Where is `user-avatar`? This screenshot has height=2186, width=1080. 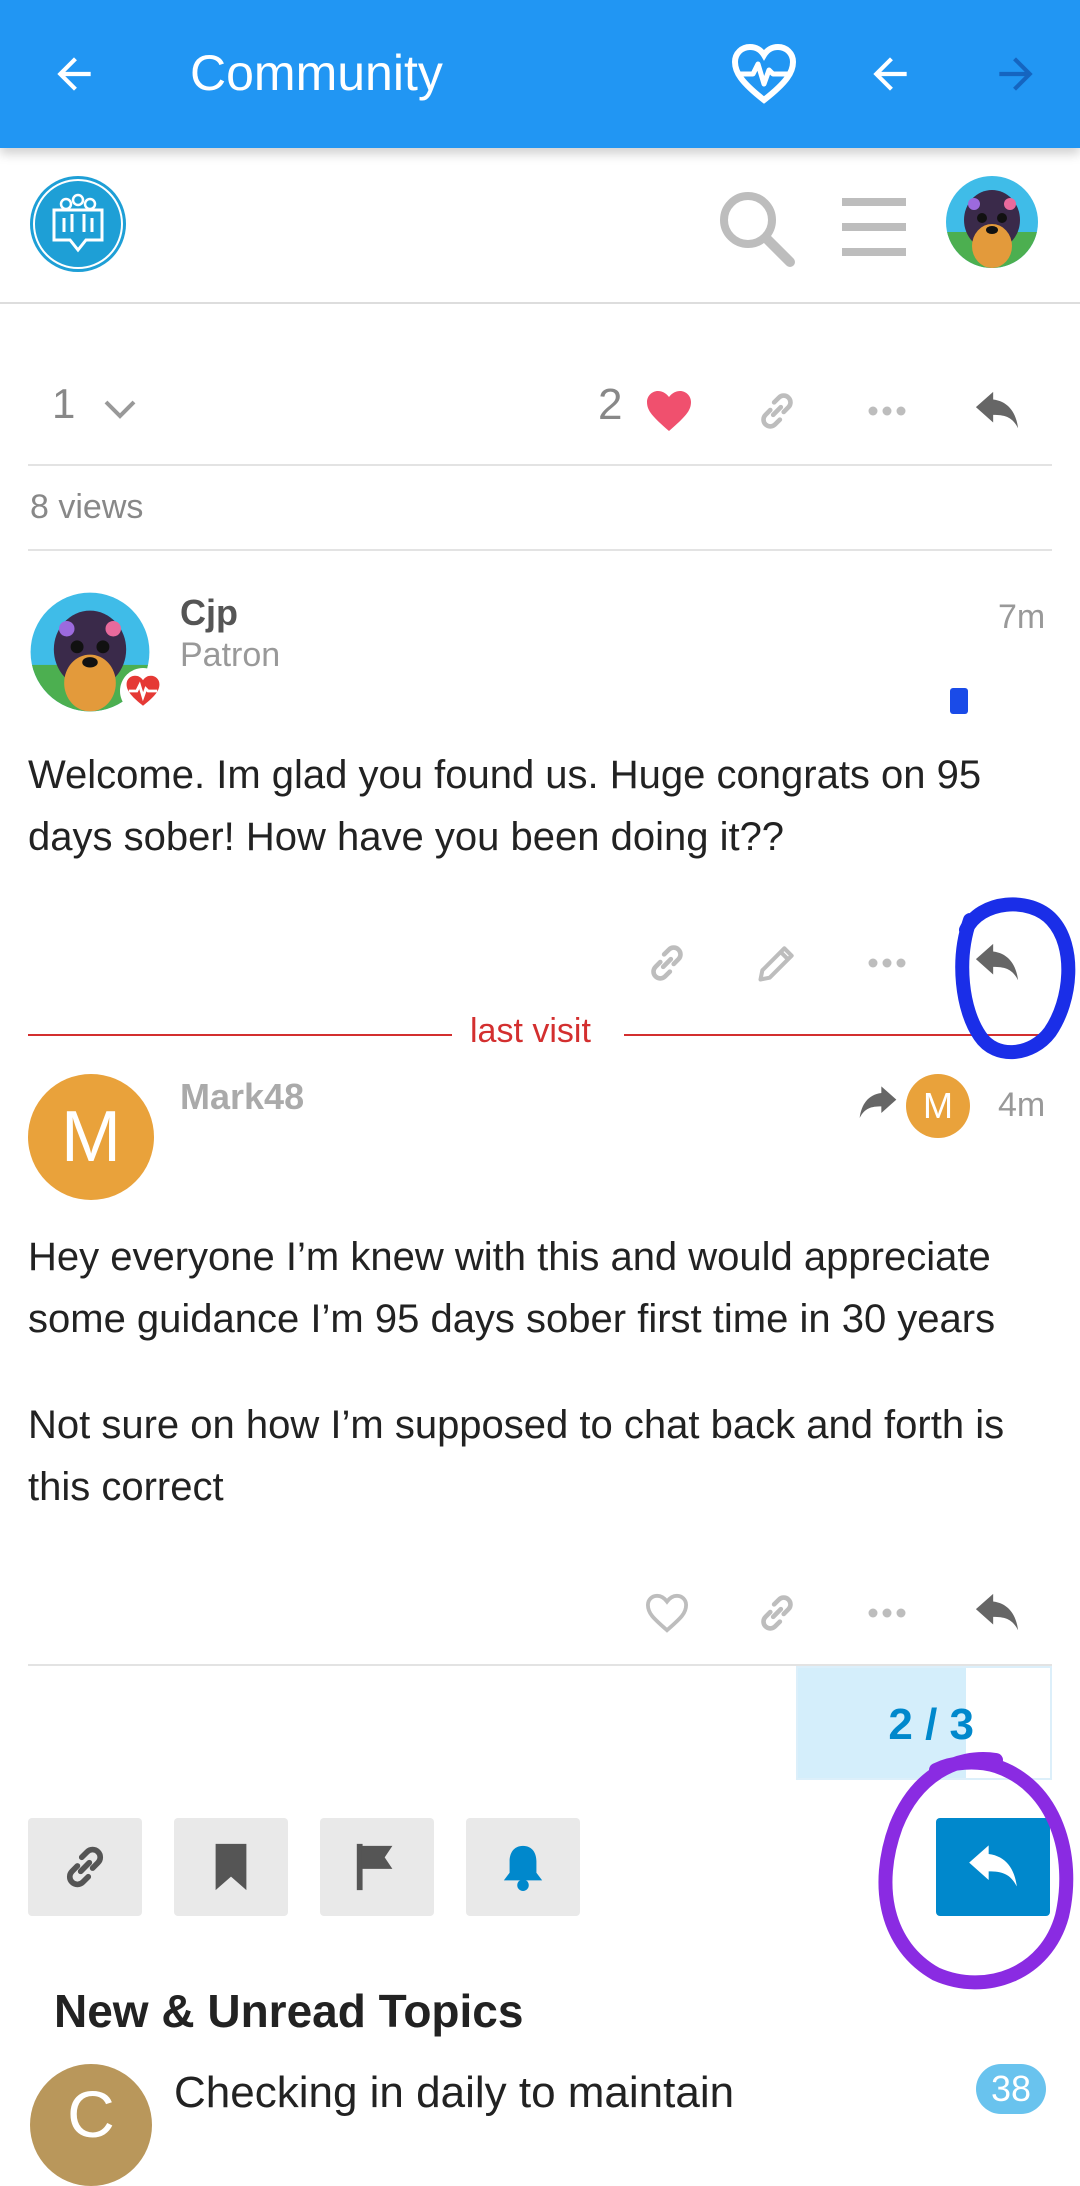
user-avatar is located at coordinates (992, 222).